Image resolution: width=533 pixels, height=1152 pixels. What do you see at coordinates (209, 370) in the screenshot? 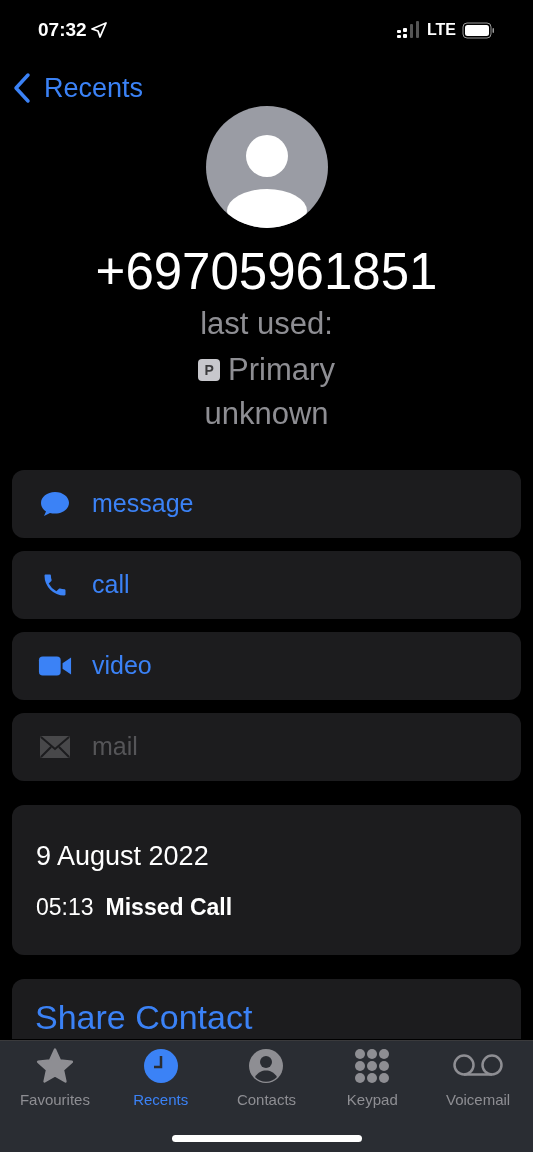
I see `line-badge: P` at bounding box center [209, 370].